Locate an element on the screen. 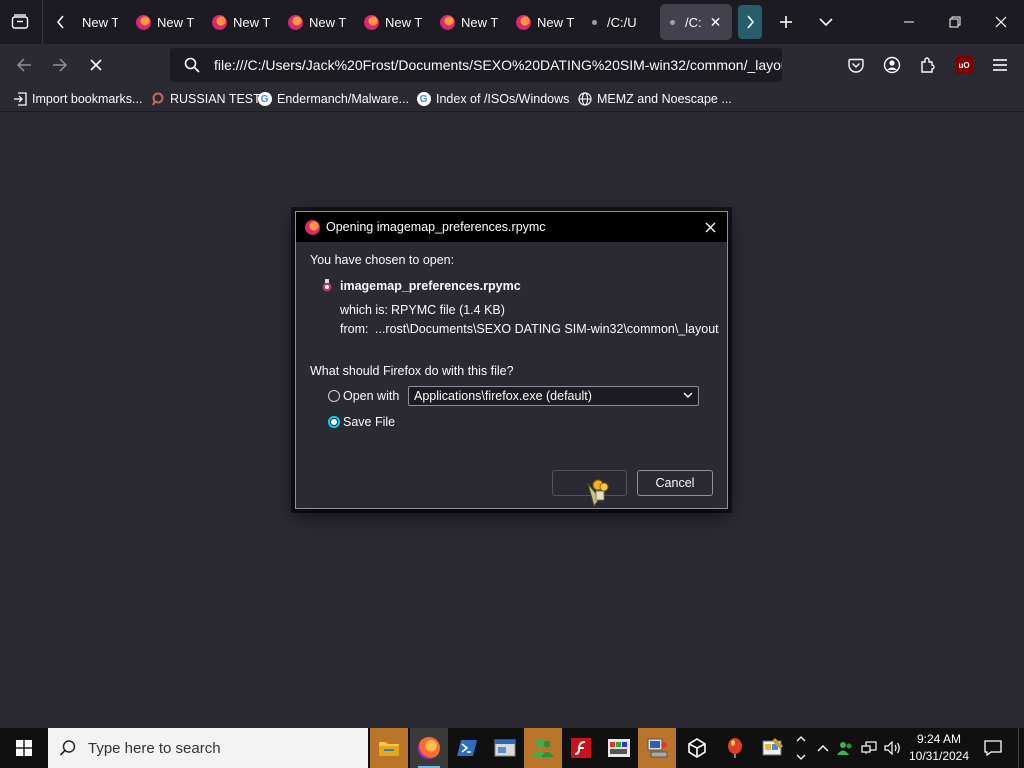  loading-dot-icon is located at coordinates (672, 22).